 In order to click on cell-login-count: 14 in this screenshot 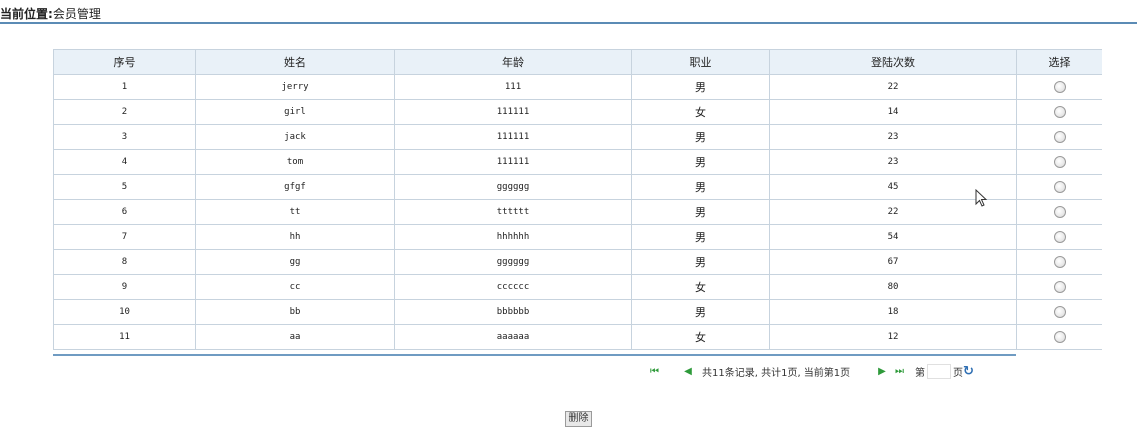, I will do `click(893, 112)`.